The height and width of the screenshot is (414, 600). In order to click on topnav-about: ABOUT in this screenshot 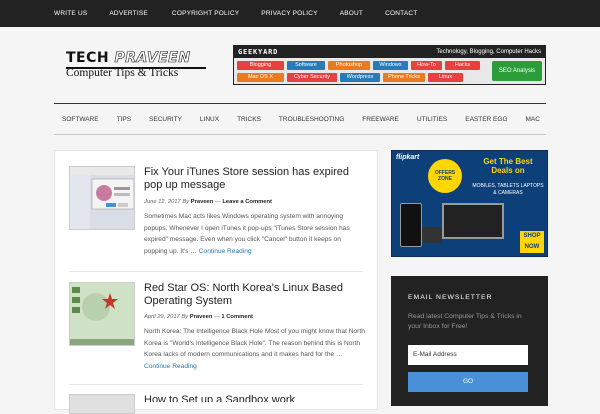, I will do `click(351, 13)`.